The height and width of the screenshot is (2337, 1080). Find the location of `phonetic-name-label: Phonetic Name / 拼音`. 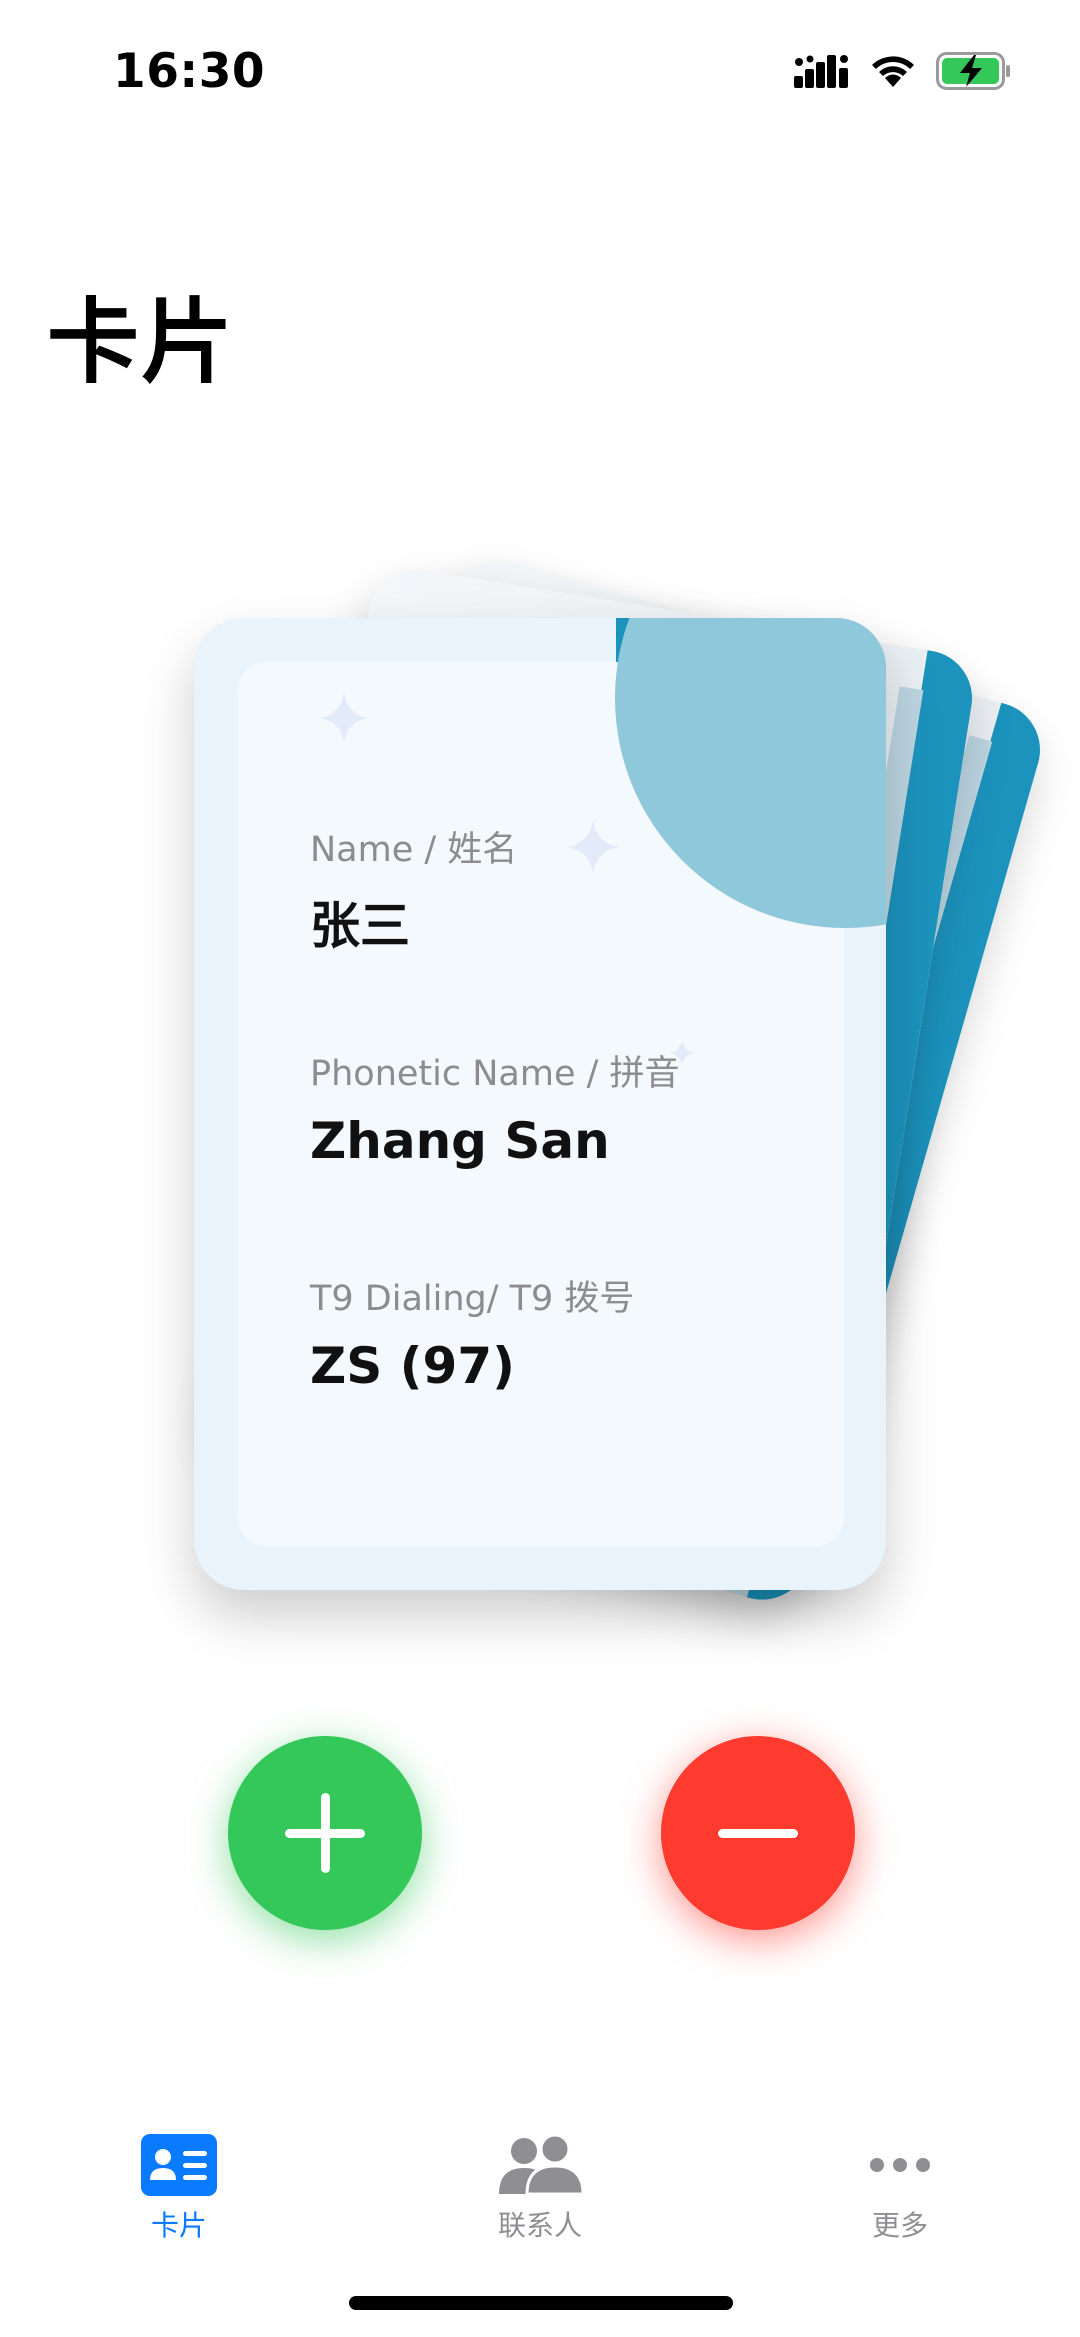

phonetic-name-label: Phonetic Name / 拼音 is located at coordinates (495, 1074).